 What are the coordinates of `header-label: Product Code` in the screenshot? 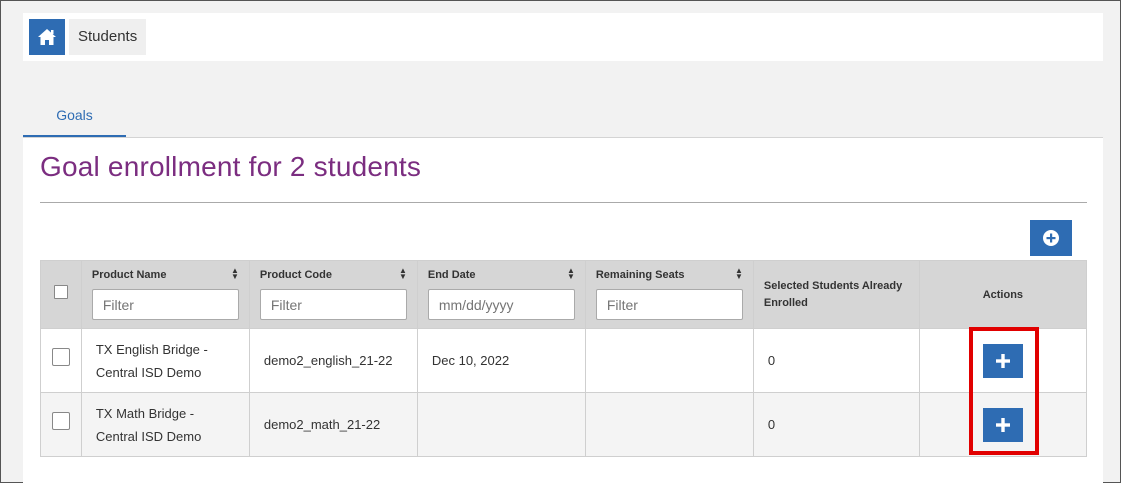 It's located at (295, 275).